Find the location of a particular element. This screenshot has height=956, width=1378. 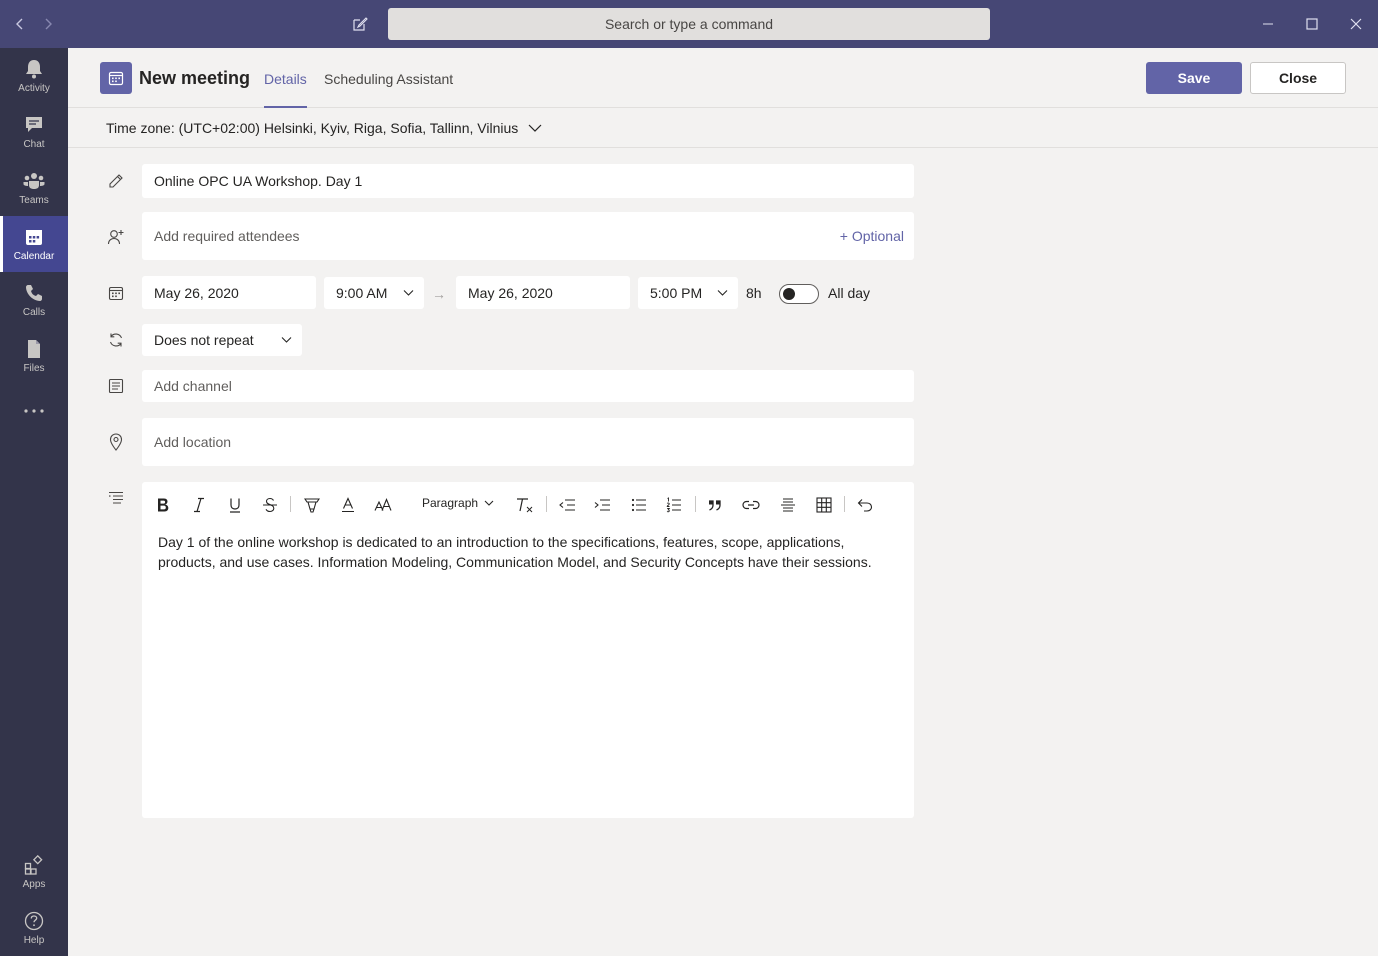

rail-item-chat: Chat is located at coordinates (34, 132).